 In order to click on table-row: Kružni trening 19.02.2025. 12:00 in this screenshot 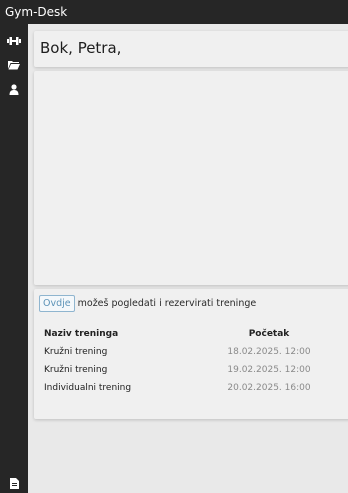, I will do `click(186, 370)`.